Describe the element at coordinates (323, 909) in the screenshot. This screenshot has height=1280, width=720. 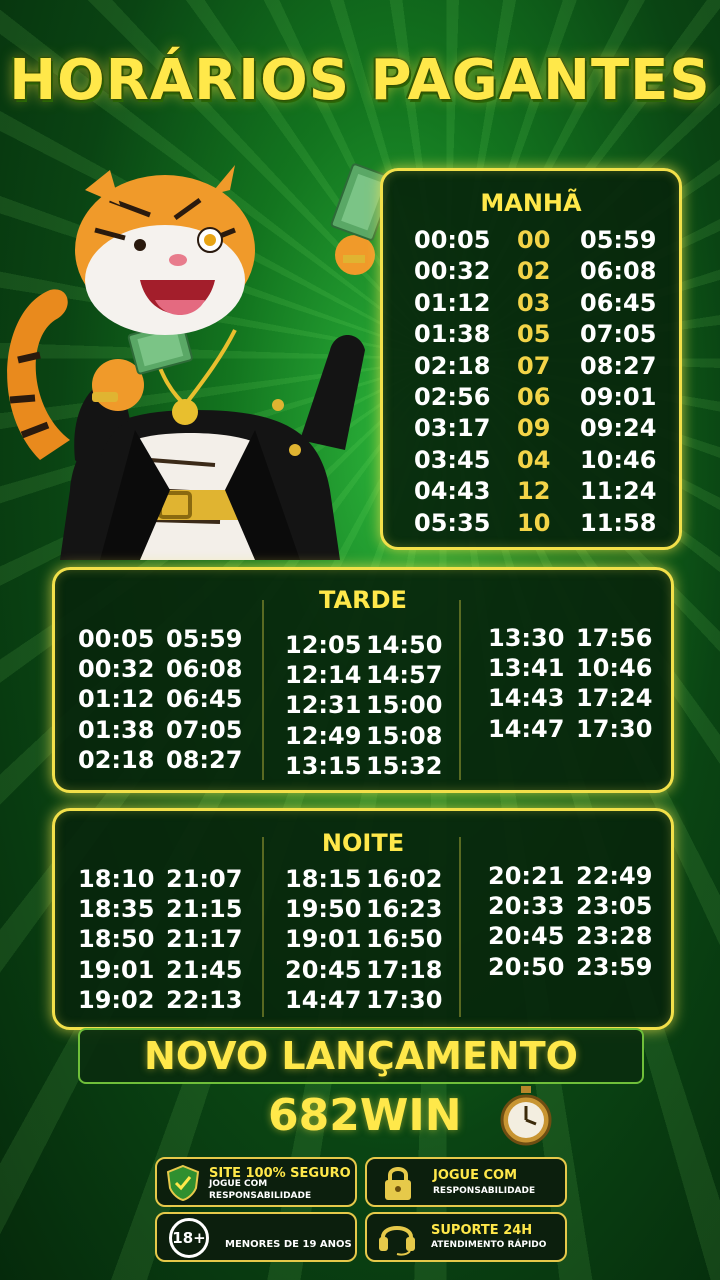
I see `night-time-value: 19:50` at that location.